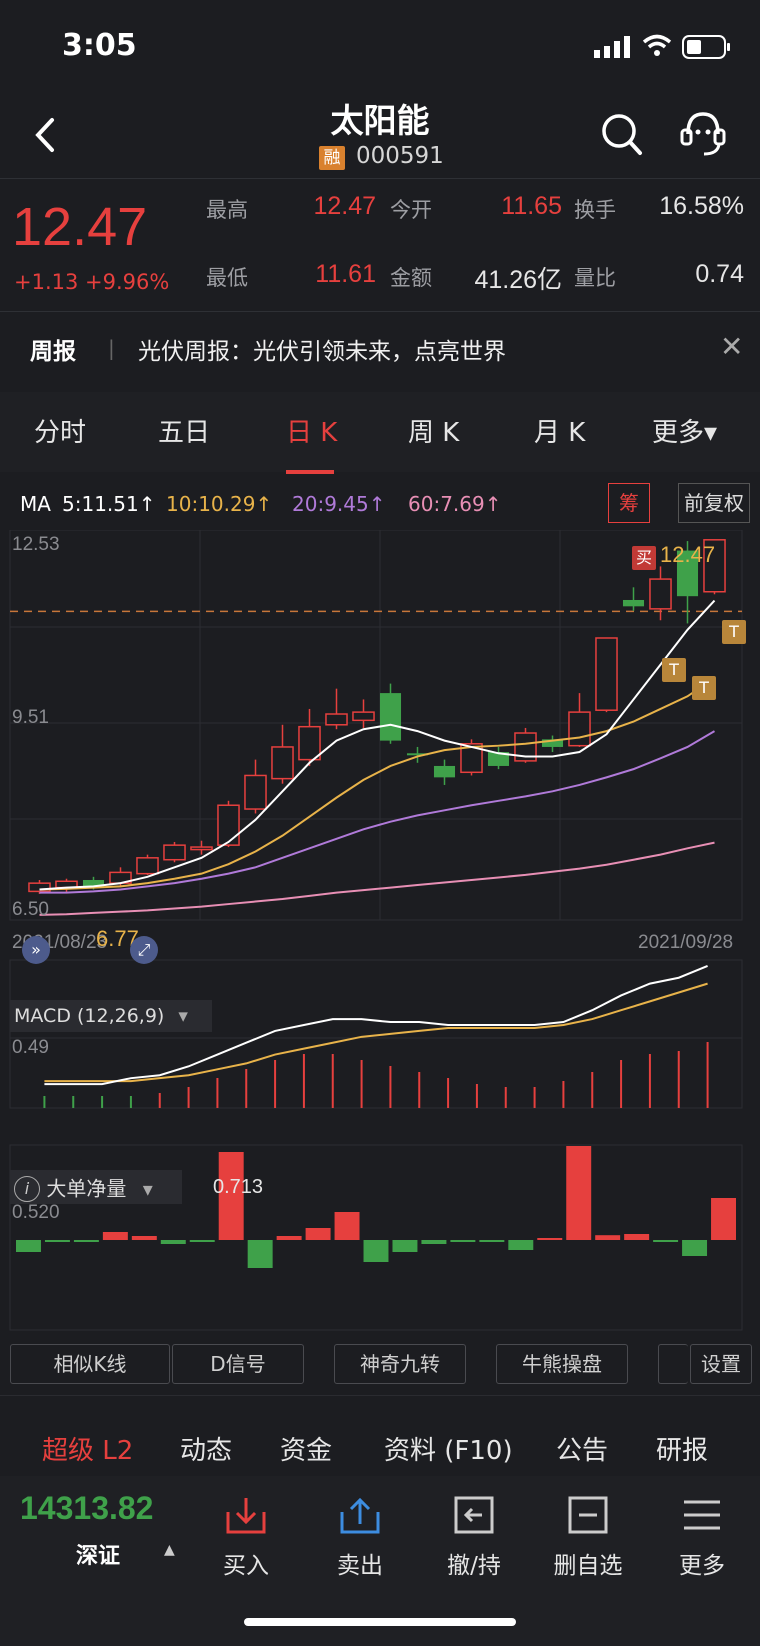 The width and height of the screenshot is (760, 1646). I want to click on more-button: 更多, so click(702, 1537).